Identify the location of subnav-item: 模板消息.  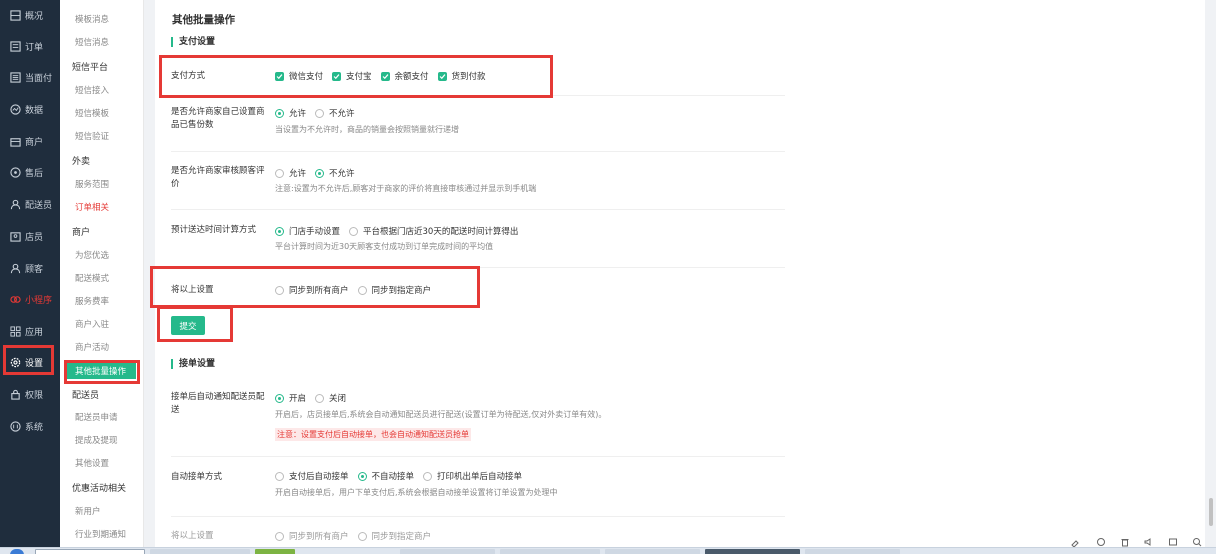
(102, 19).